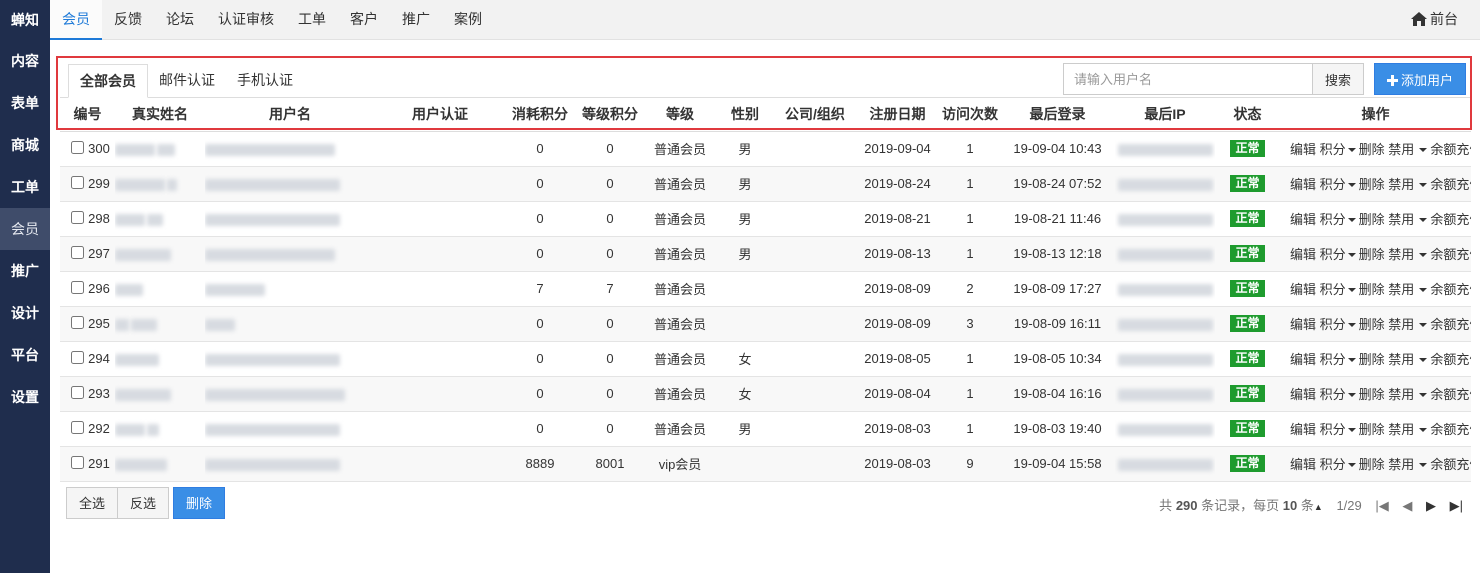 Image resolution: width=1480 pixels, height=573 pixels. Describe the element at coordinates (1290, 505) in the screenshot. I see `per-page-count: 10` at that location.